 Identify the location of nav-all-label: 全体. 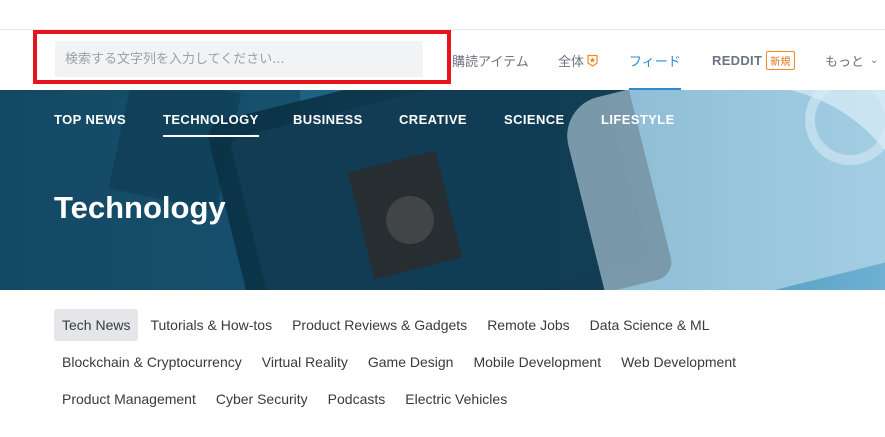
(571, 62).